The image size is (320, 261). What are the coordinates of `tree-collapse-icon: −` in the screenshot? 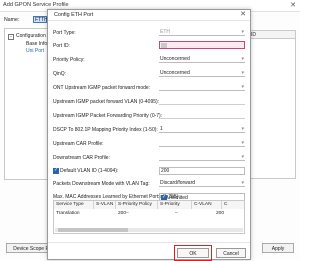 It's located at (11, 37).